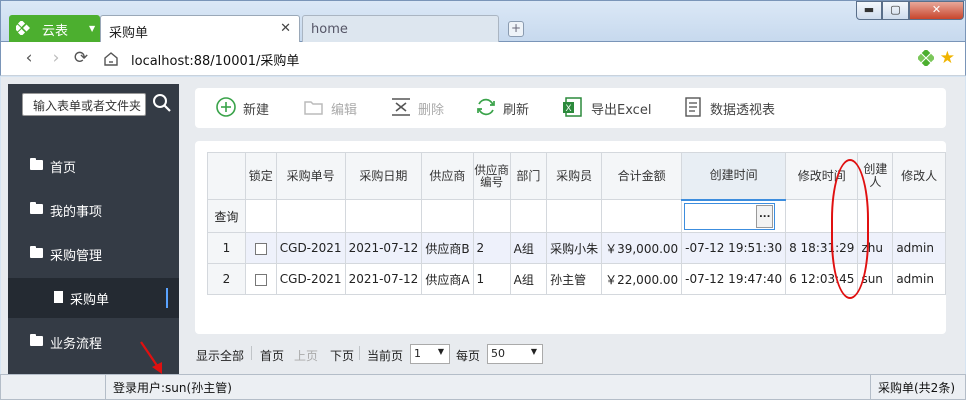  What do you see at coordinates (129, 33) in the screenshot?
I see `tab-label: 采购单` at bounding box center [129, 33].